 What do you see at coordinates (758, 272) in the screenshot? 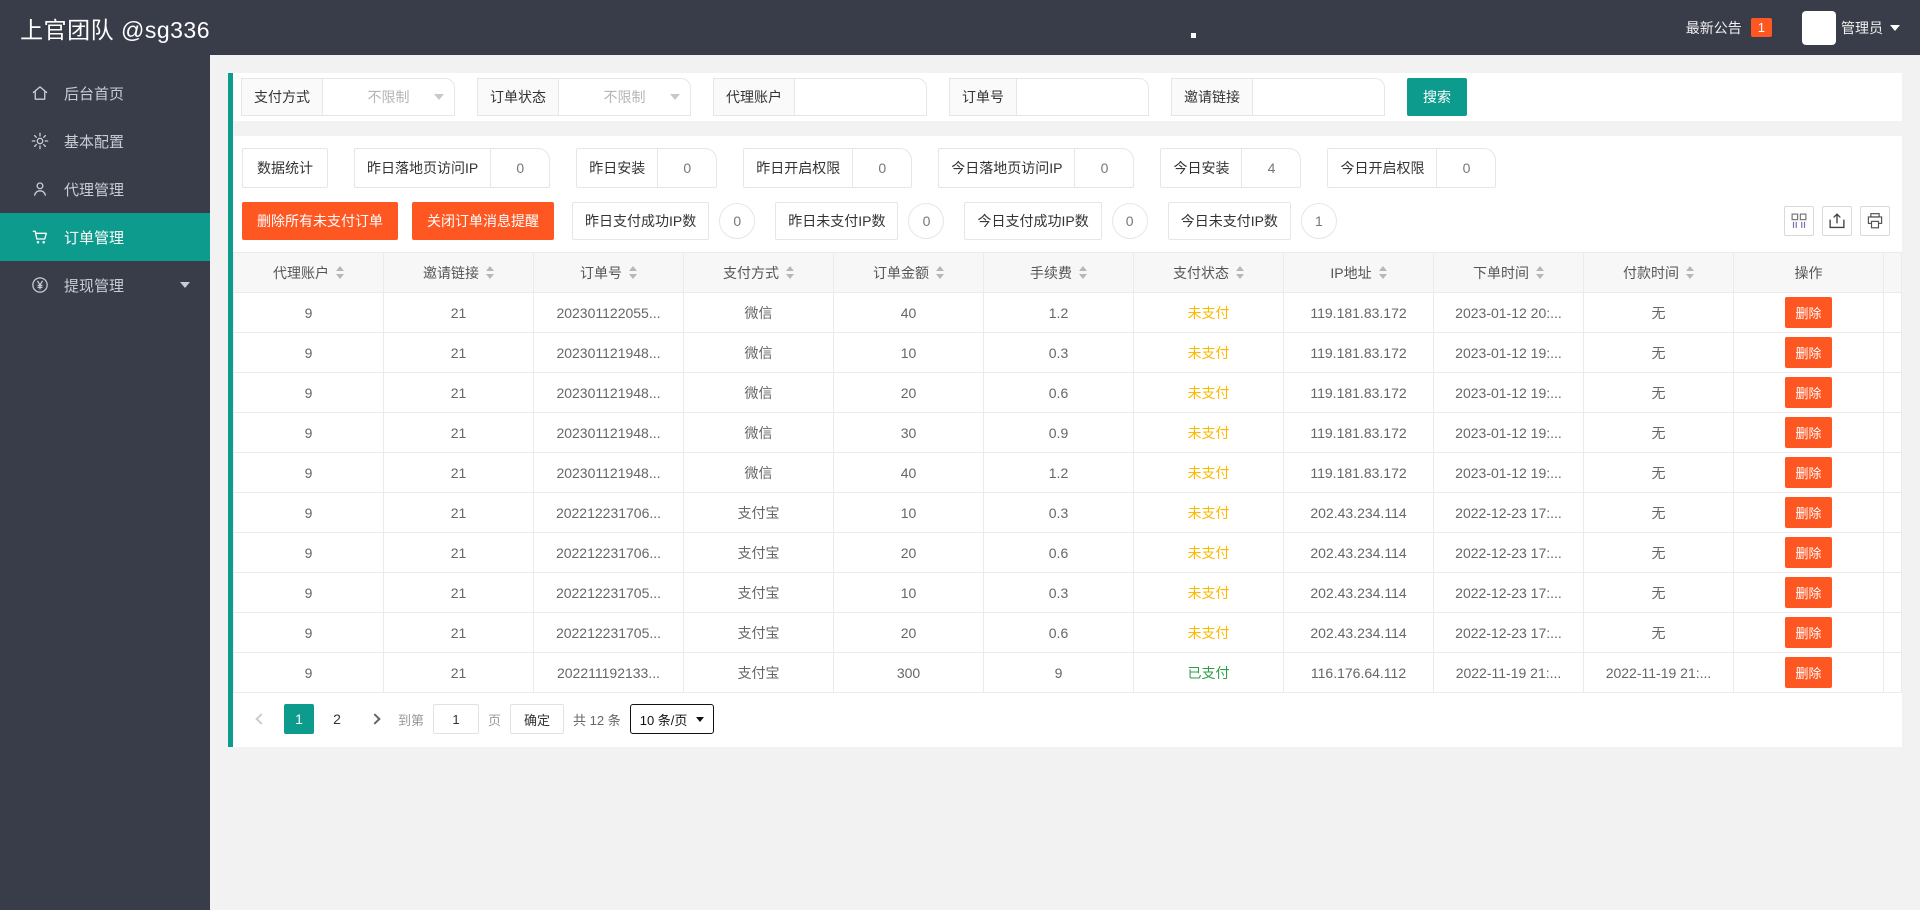
I see `column-header-3: 支付方式` at bounding box center [758, 272].